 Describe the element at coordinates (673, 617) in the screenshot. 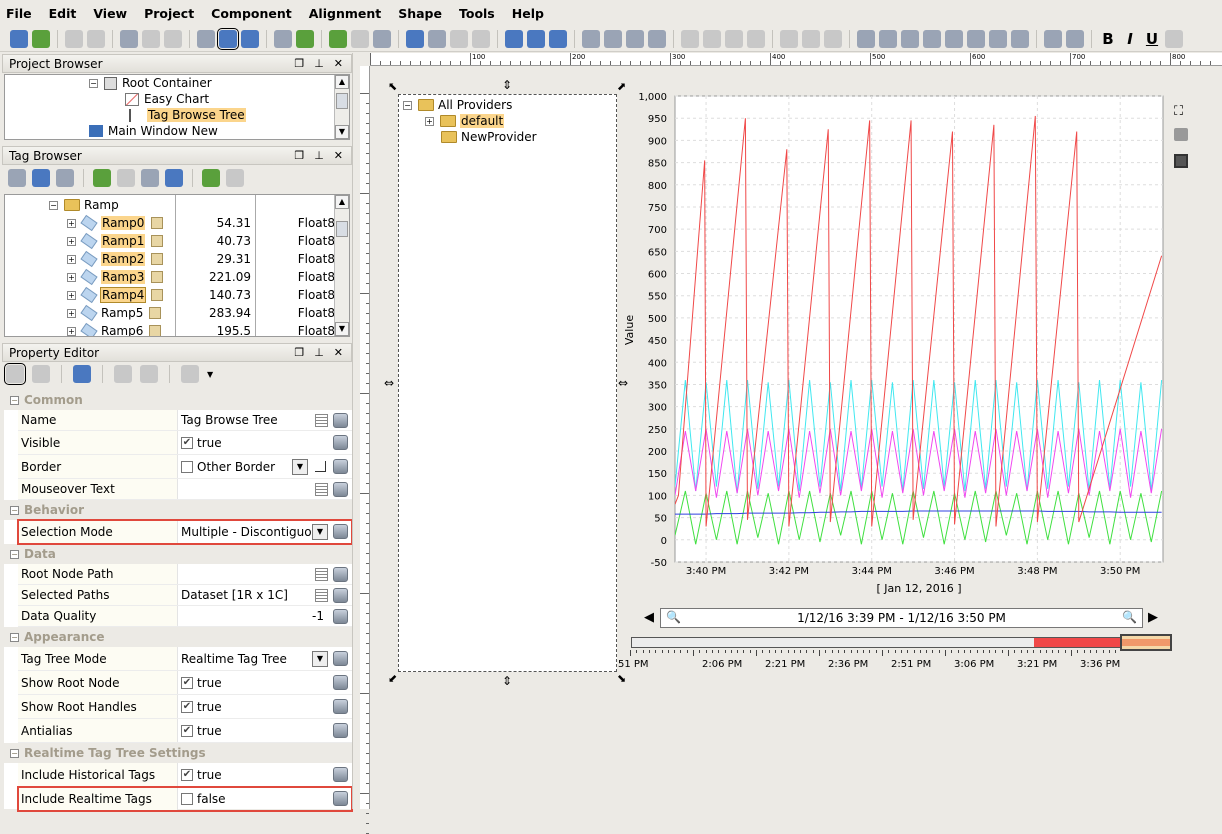

I see `zoom-out-icon: 🔍` at that location.